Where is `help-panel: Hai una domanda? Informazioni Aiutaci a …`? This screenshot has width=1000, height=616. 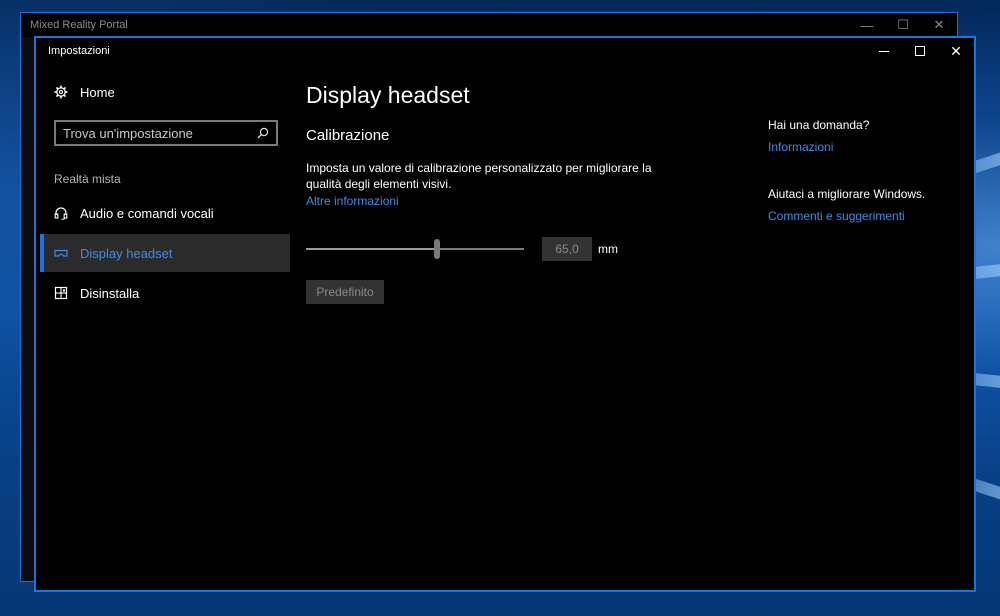
help-panel: Hai una domanda? Informazioni Aiutaci a … is located at coordinates (863, 171).